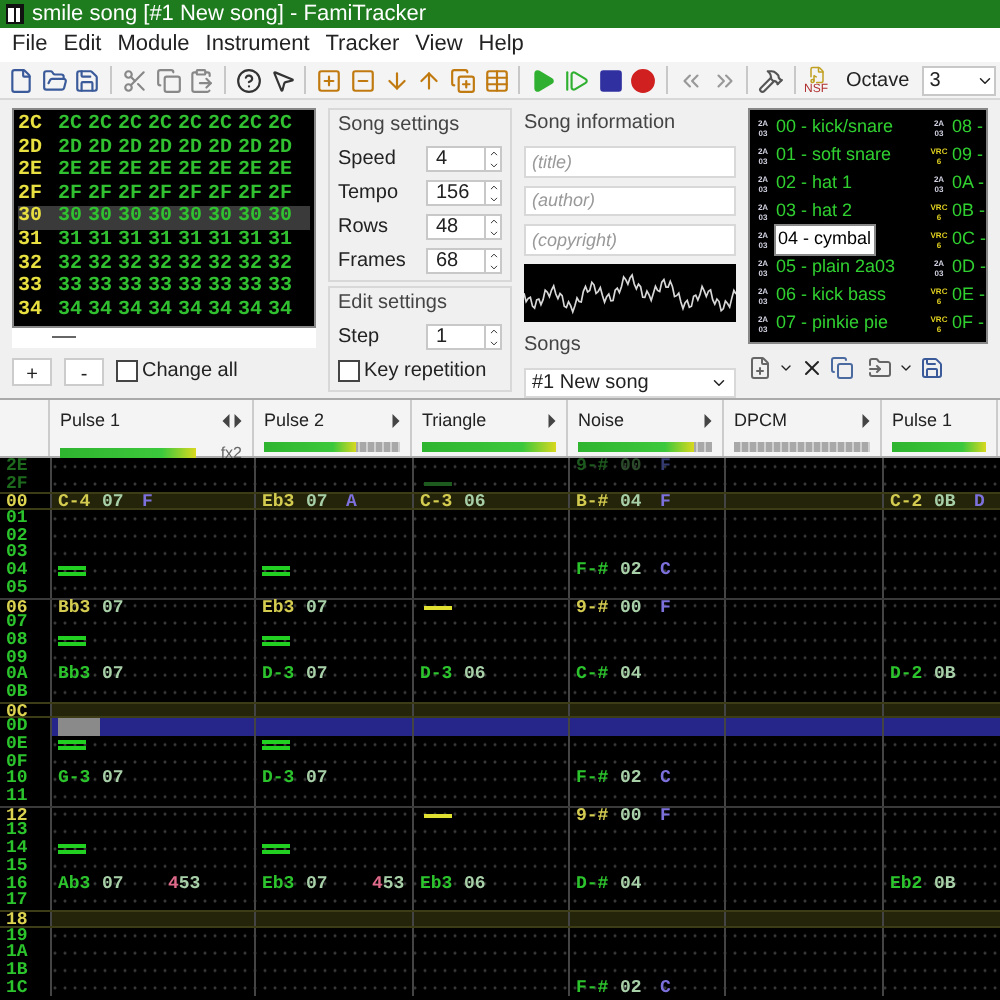 The height and width of the screenshot is (1000, 1000). I want to click on song-dropdown: #1 New song, so click(630, 383).